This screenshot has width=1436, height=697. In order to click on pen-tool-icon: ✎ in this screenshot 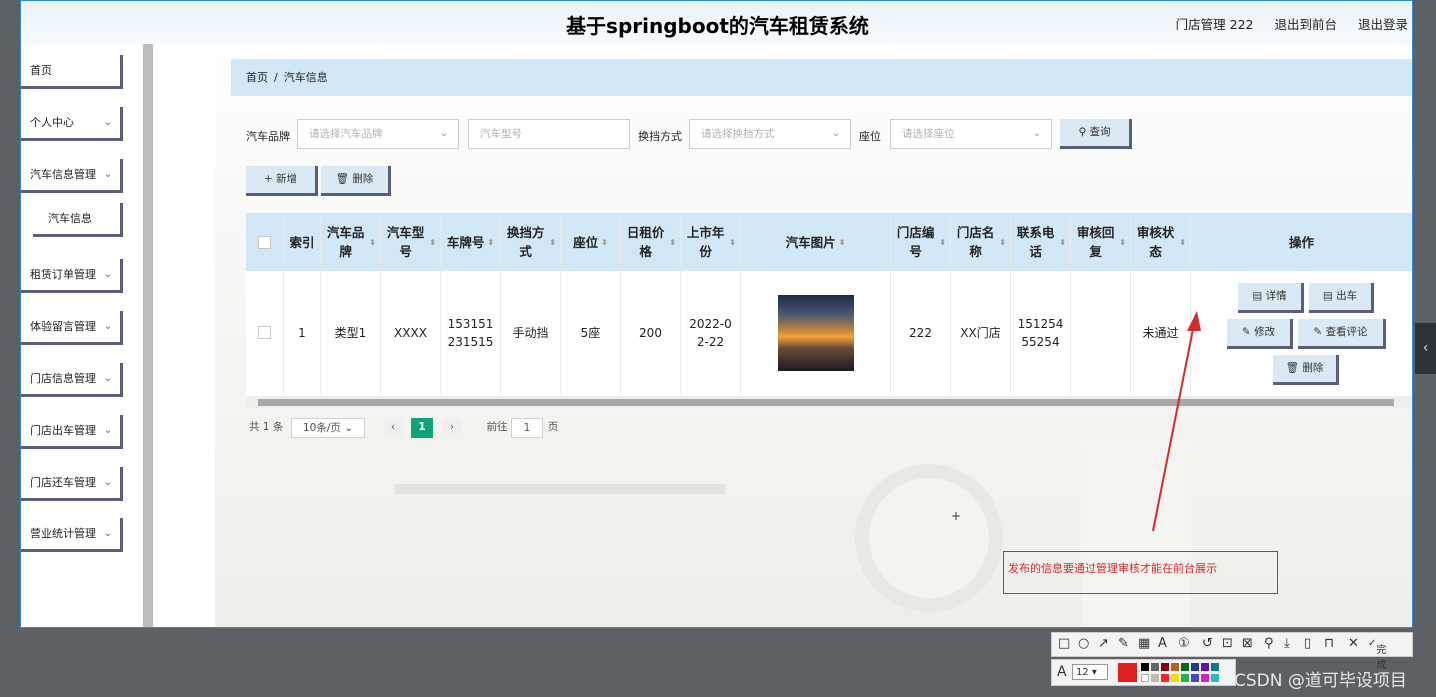, I will do `click(1123, 643)`.